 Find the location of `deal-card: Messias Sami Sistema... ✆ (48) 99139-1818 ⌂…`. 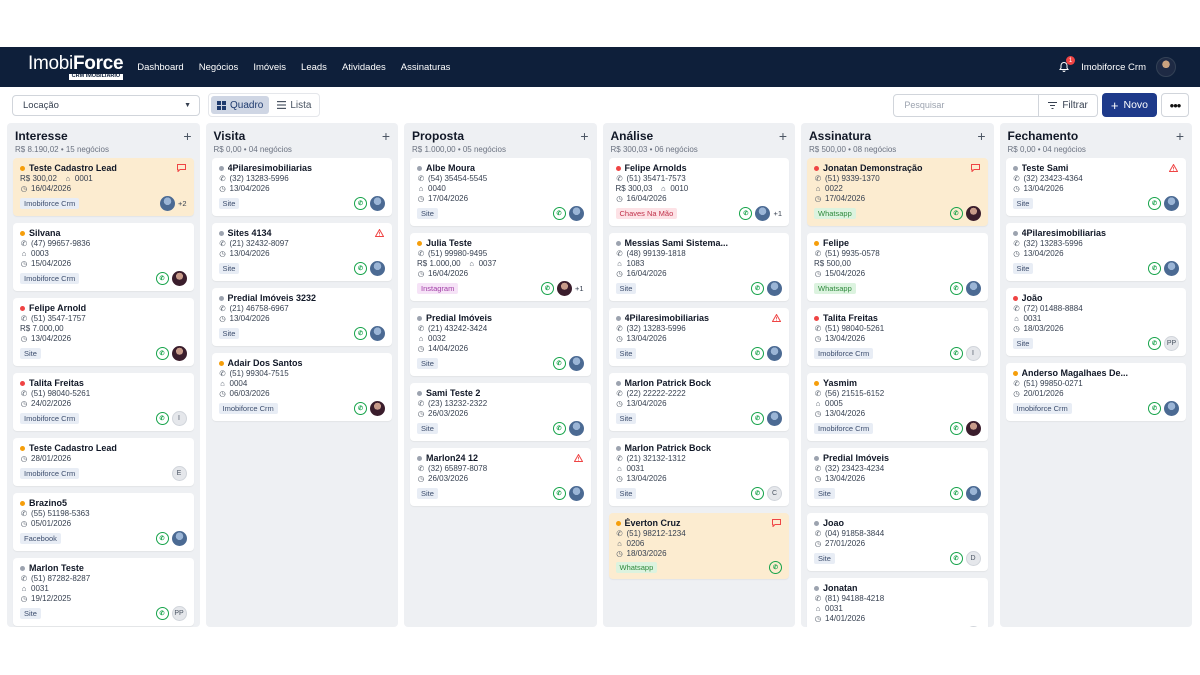

deal-card: Messias Sami Sistema... ✆ (48) 99139-1818 ⌂… is located at coordinates (698, 267).